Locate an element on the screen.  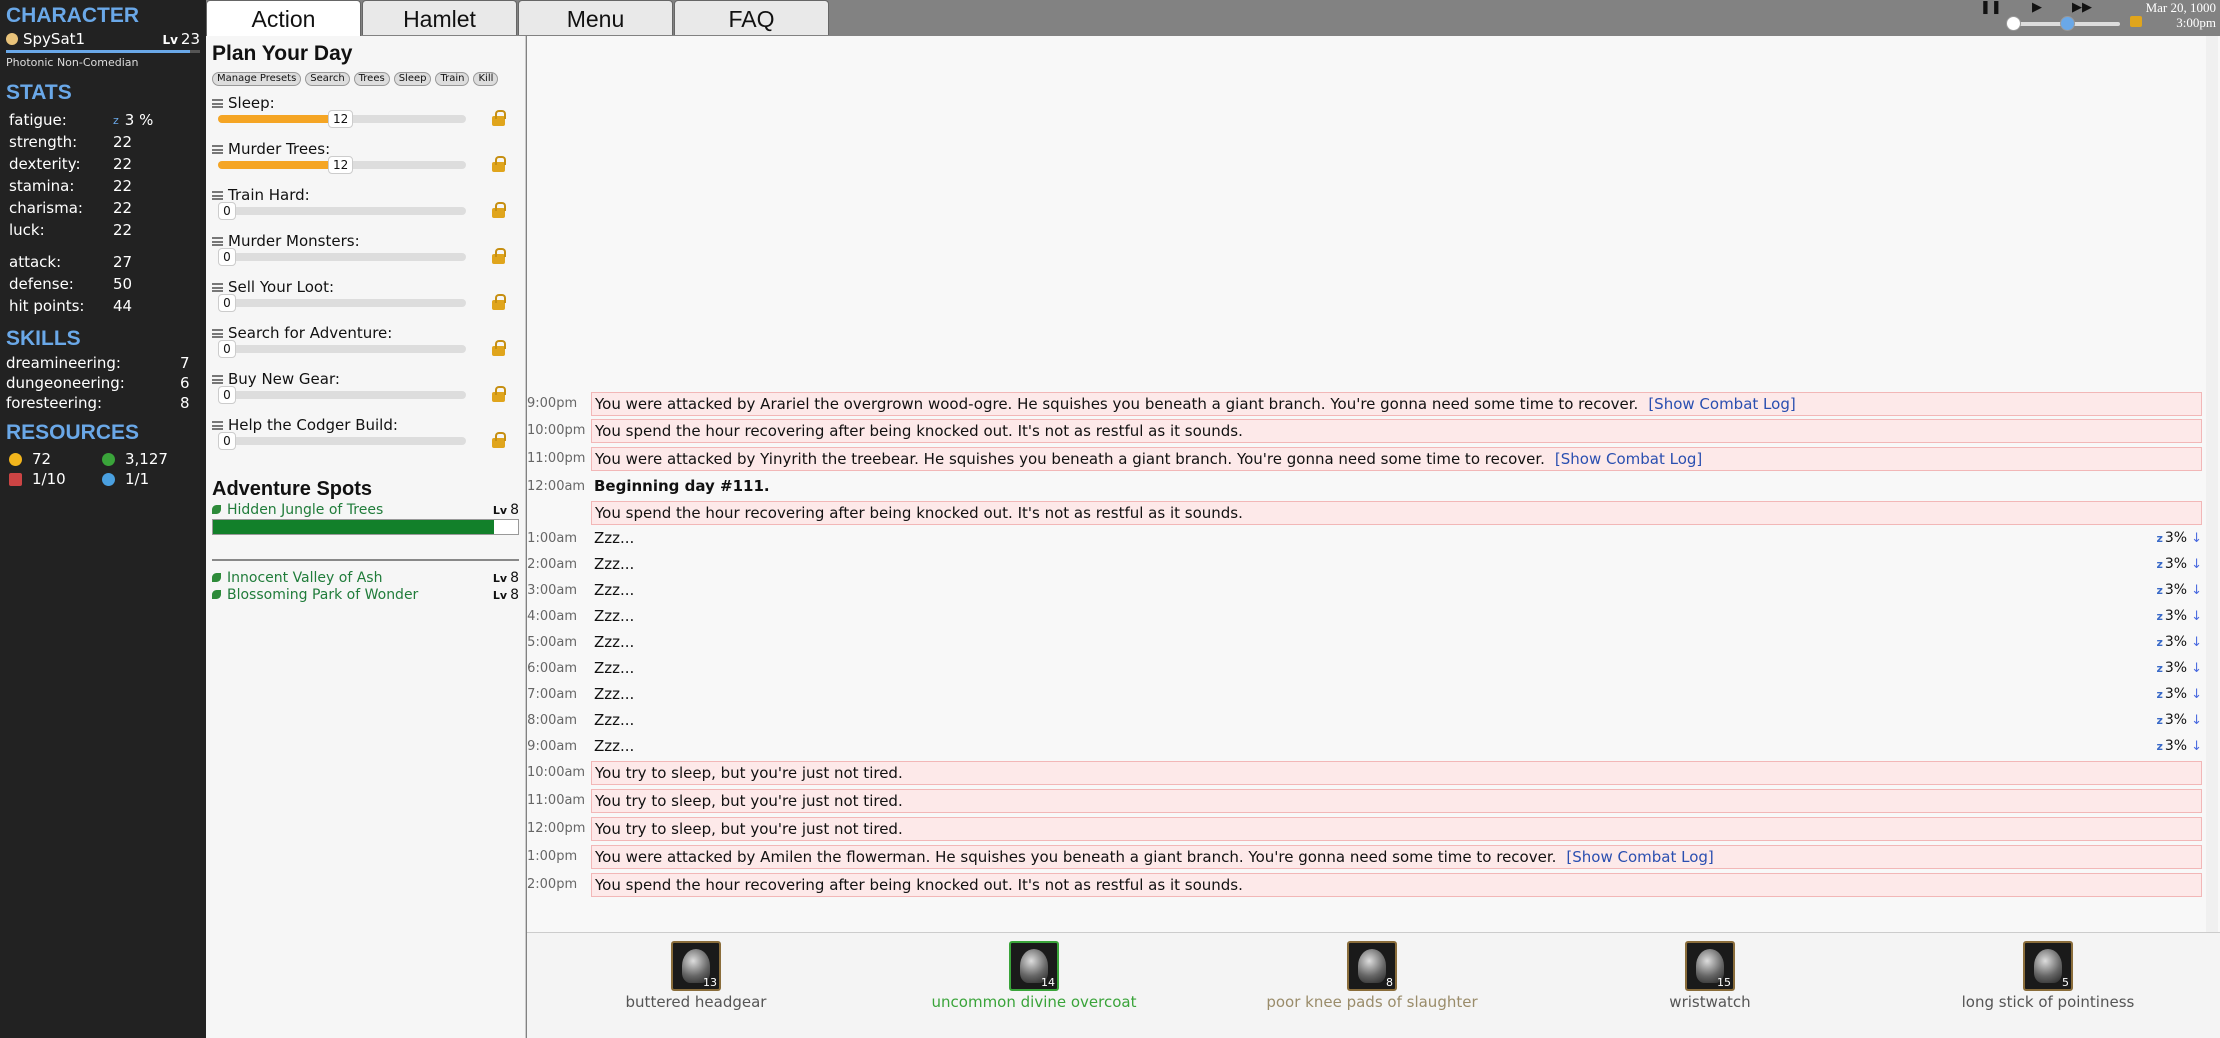
tab-faq: FAQ is located at coordinates (751, 17).